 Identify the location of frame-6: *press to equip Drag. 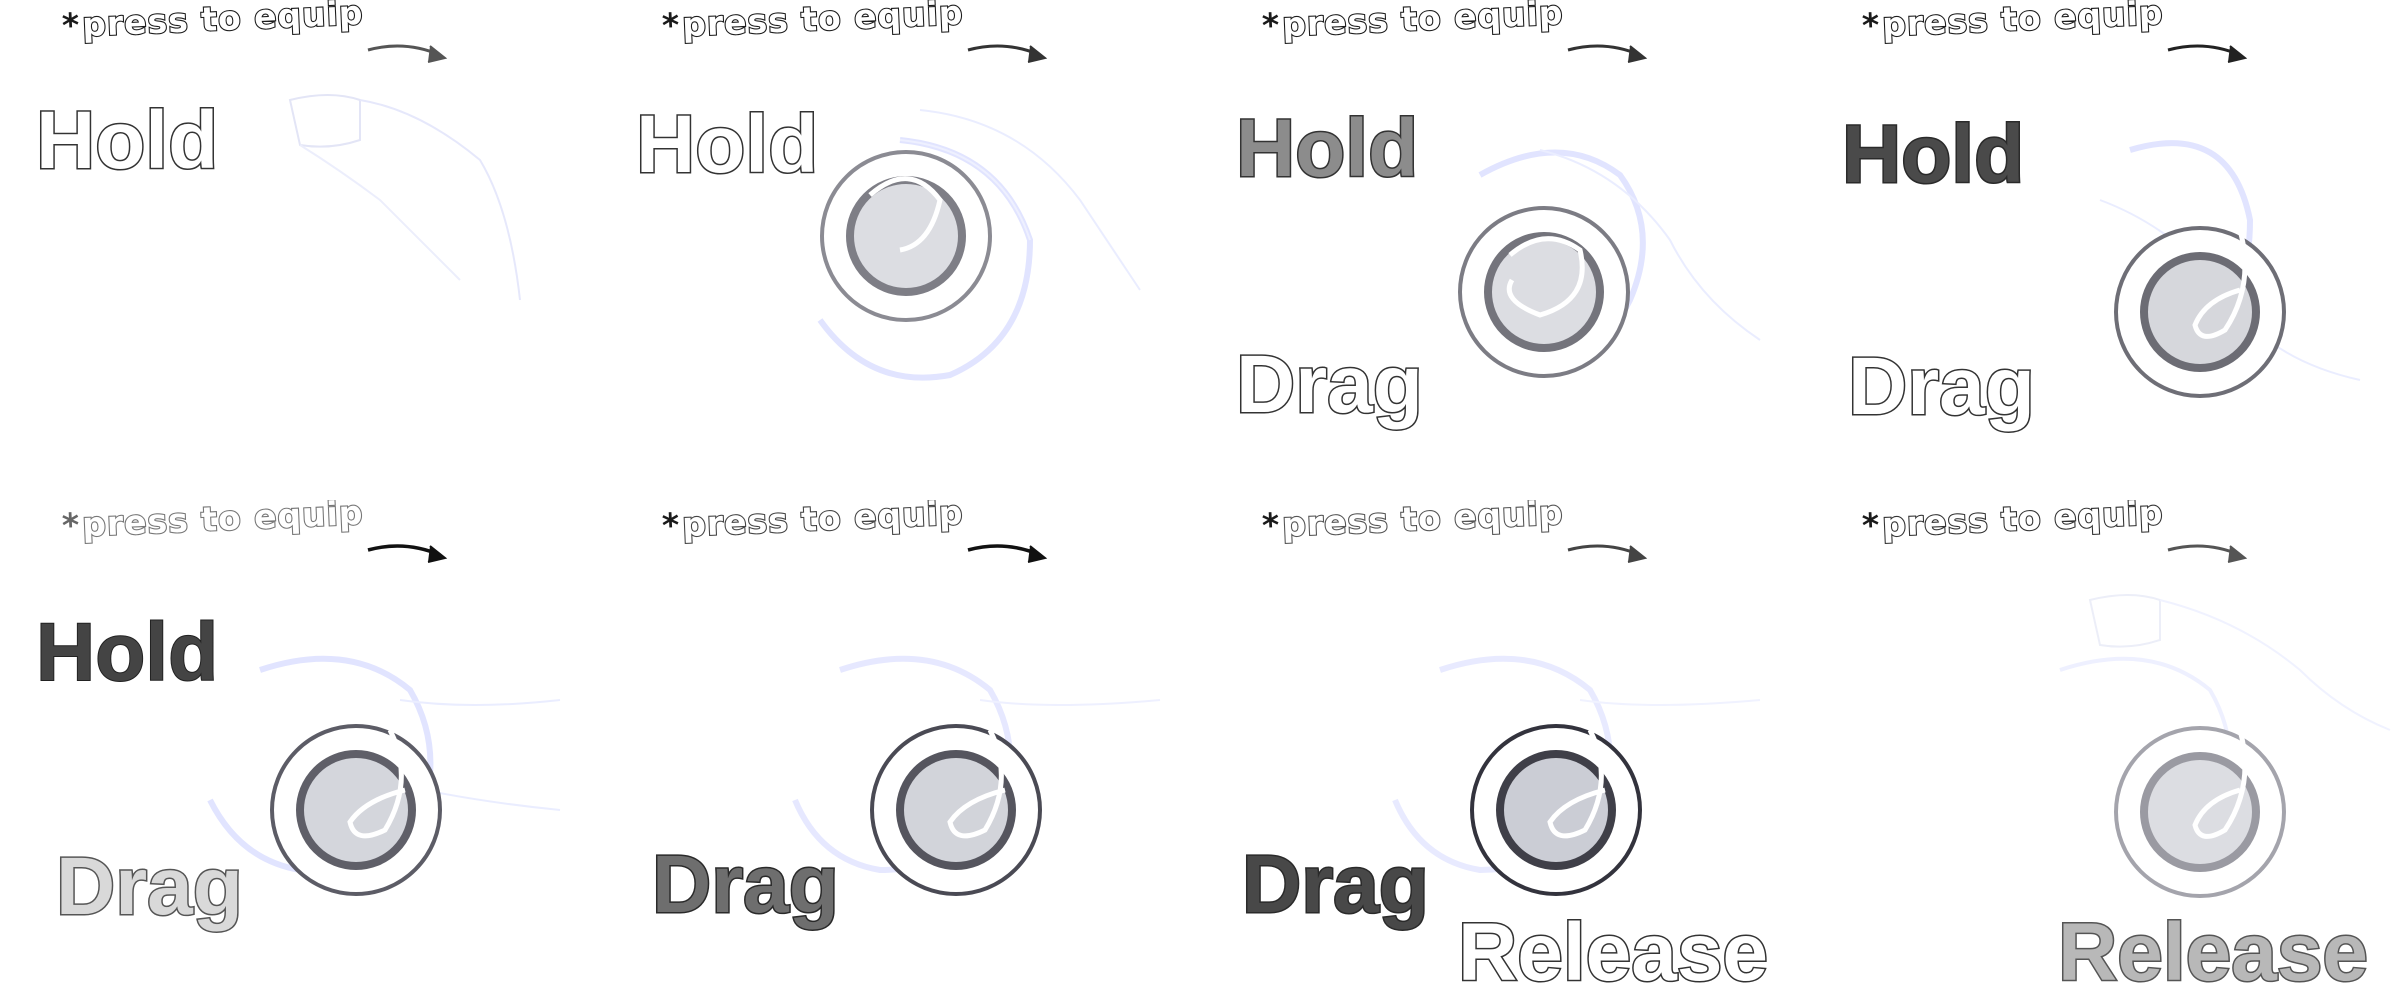
(900, 750).